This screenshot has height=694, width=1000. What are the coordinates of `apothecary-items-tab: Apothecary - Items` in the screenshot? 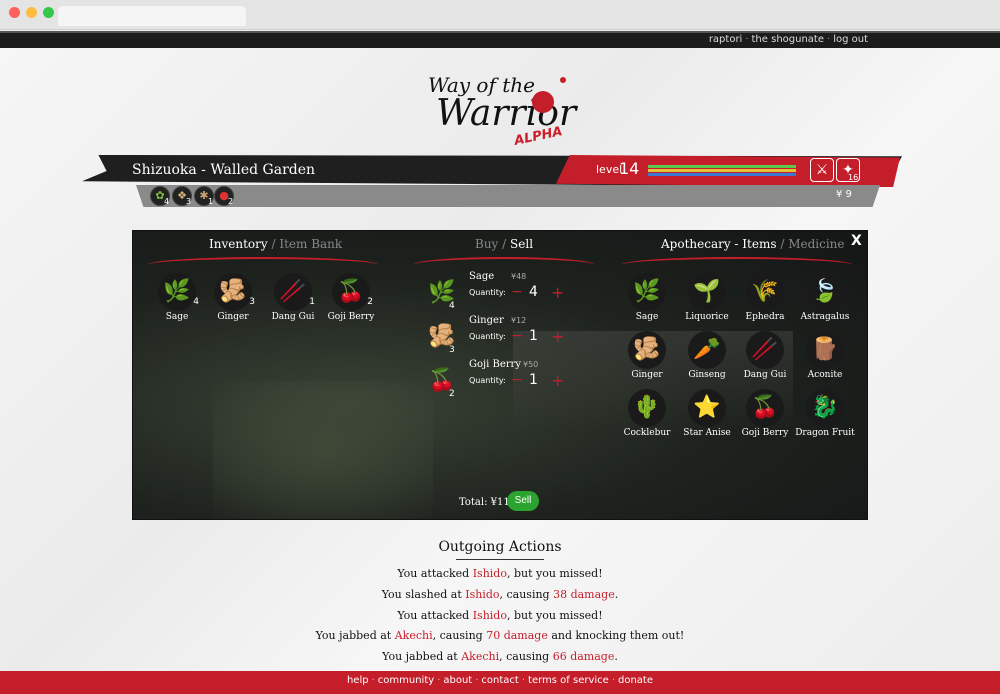 It's located at (719, 244).